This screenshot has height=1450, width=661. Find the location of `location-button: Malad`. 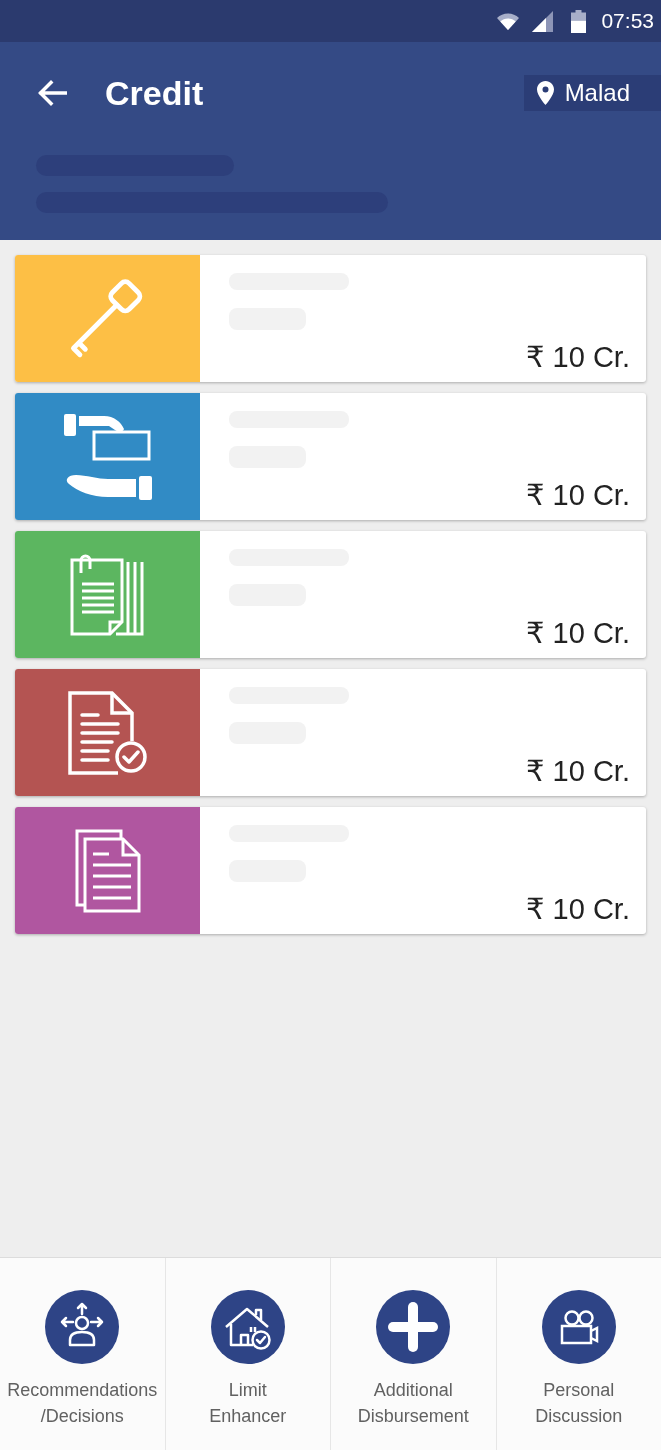

location-button: Malad is located at coordinates (592, 93).